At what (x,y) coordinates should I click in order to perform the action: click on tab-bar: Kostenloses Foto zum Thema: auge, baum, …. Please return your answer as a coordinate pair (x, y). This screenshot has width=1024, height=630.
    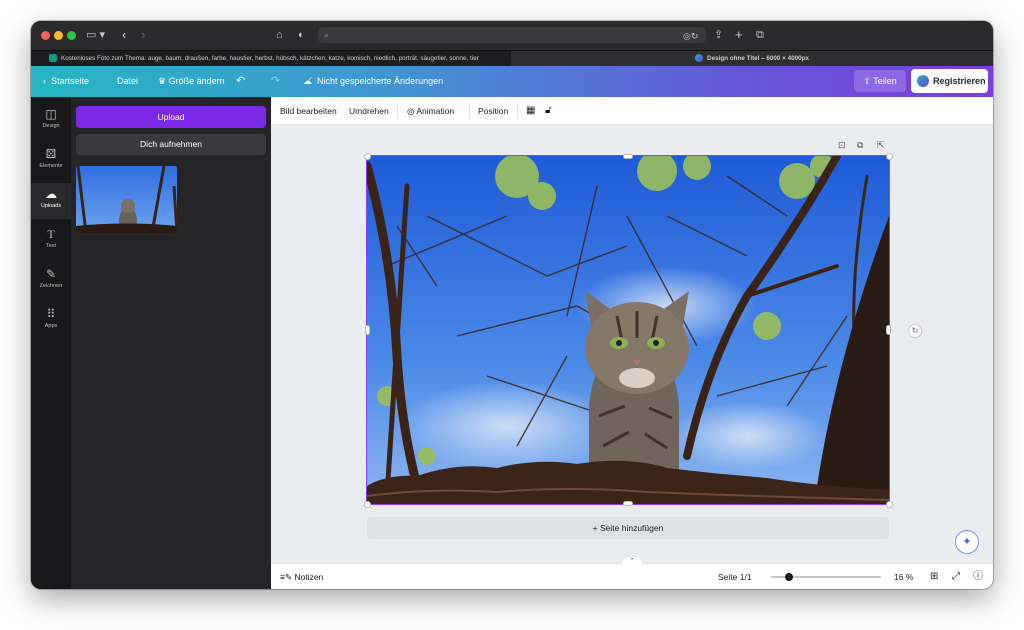
    Looking at the image, I should click on (512, 58).